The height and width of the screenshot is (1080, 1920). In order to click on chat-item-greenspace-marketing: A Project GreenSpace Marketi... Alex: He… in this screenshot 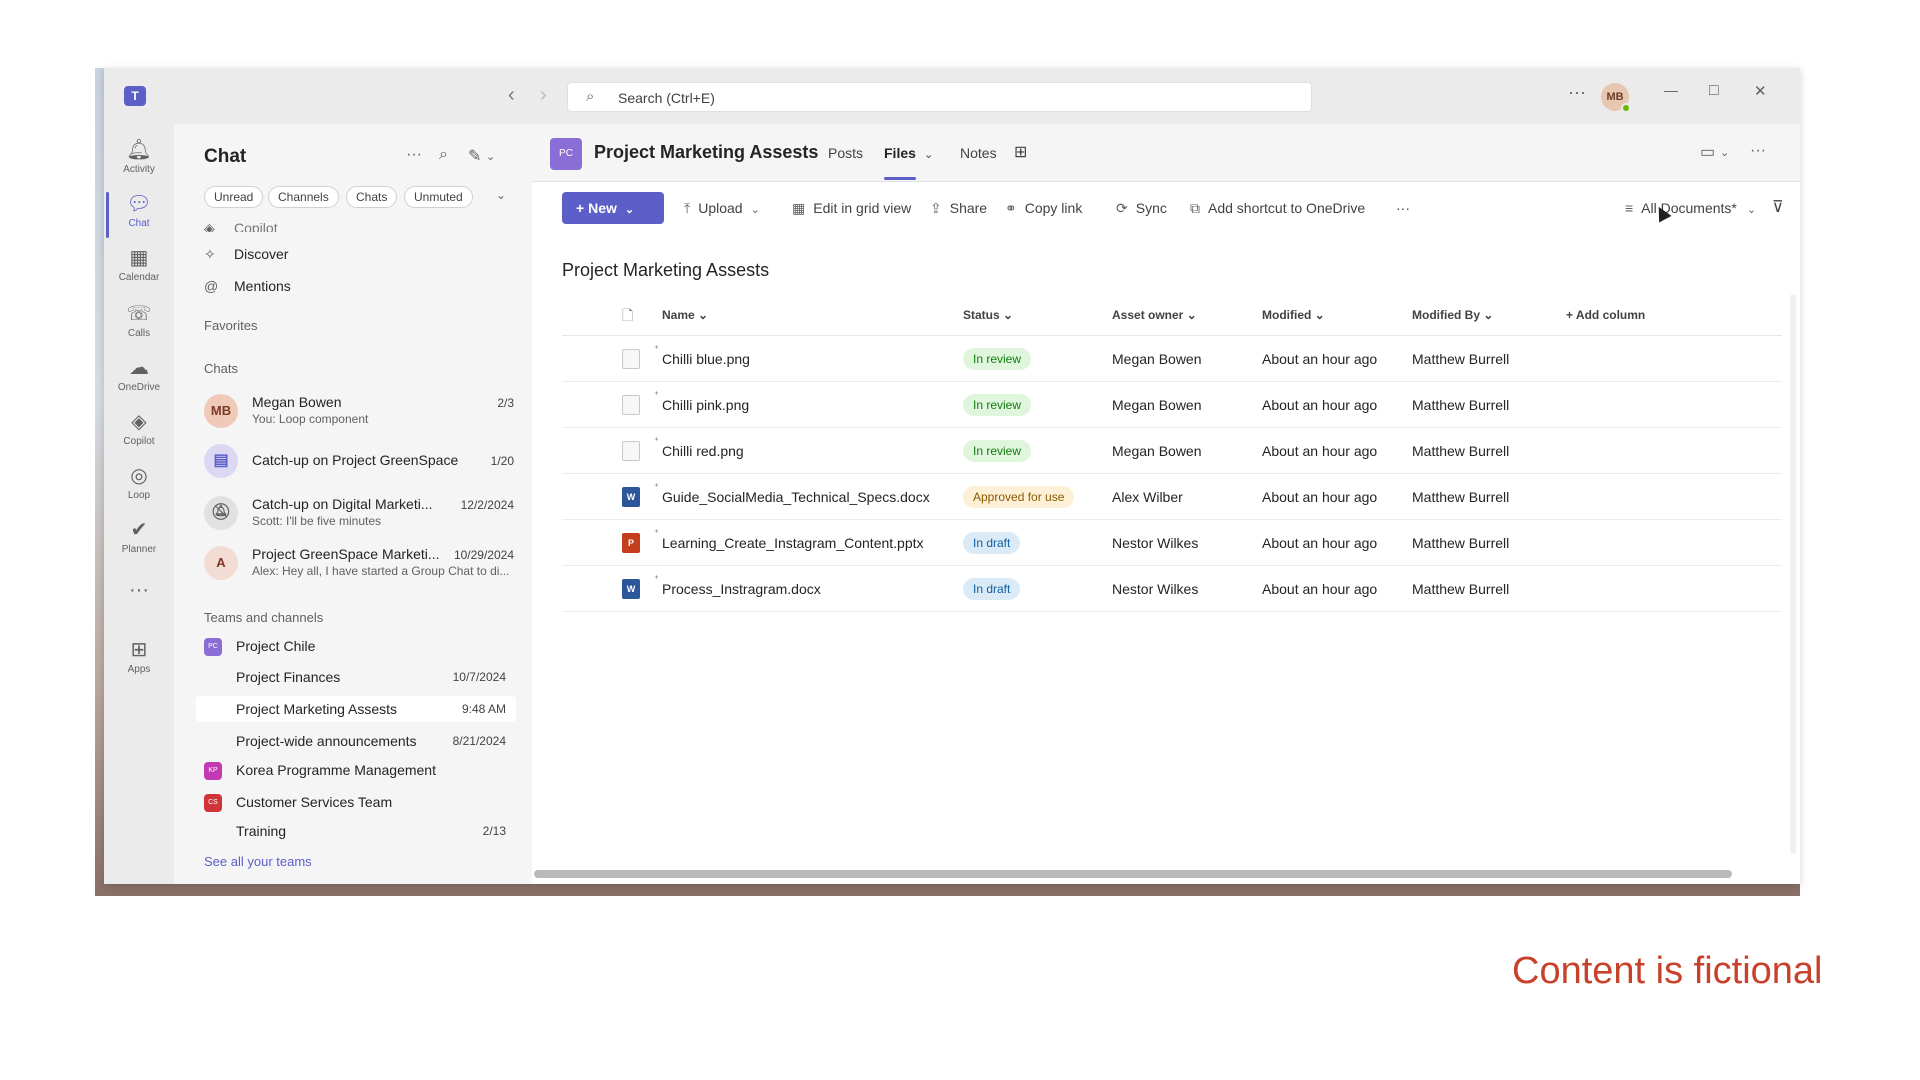, I will do `click(359, 565)`.